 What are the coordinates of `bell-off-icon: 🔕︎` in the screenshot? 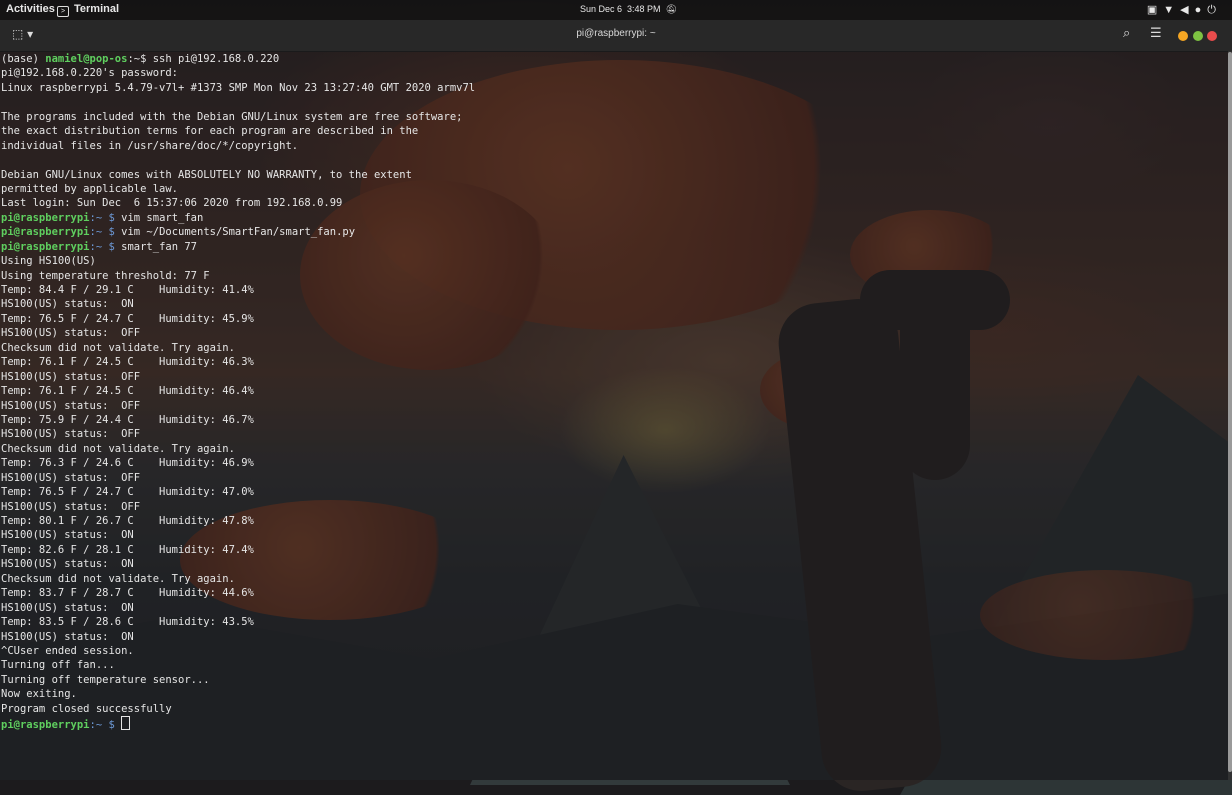 It's located at (671, 9).